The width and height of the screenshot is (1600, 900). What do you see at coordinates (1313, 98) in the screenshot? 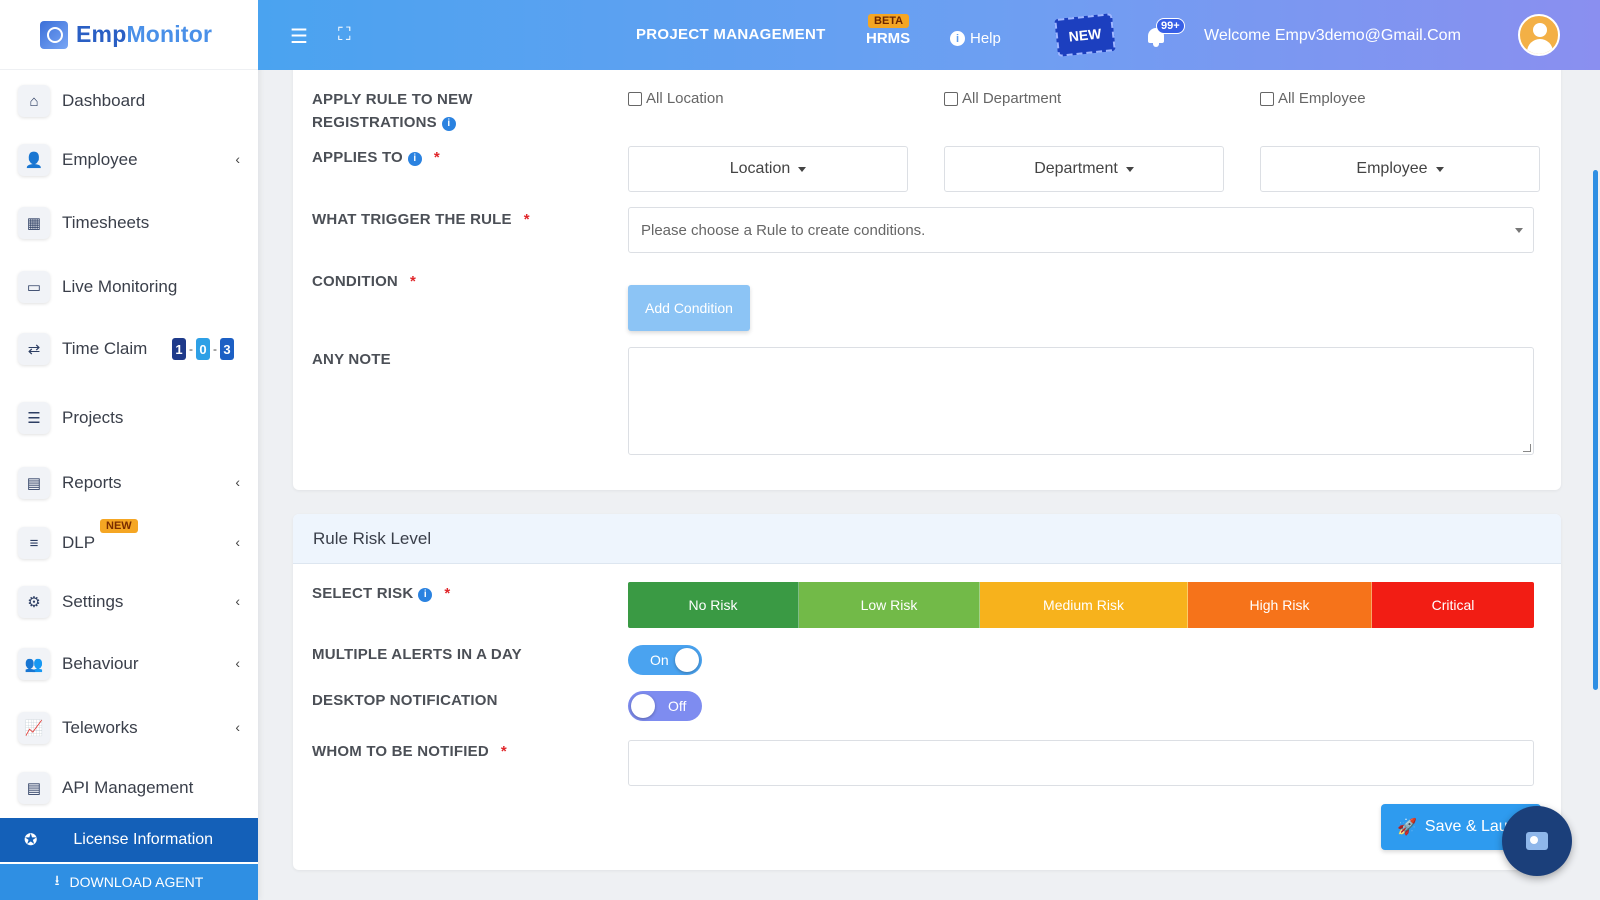
I see `all-employee-checkbox: All Employee` at bounding box center [1313, 98].